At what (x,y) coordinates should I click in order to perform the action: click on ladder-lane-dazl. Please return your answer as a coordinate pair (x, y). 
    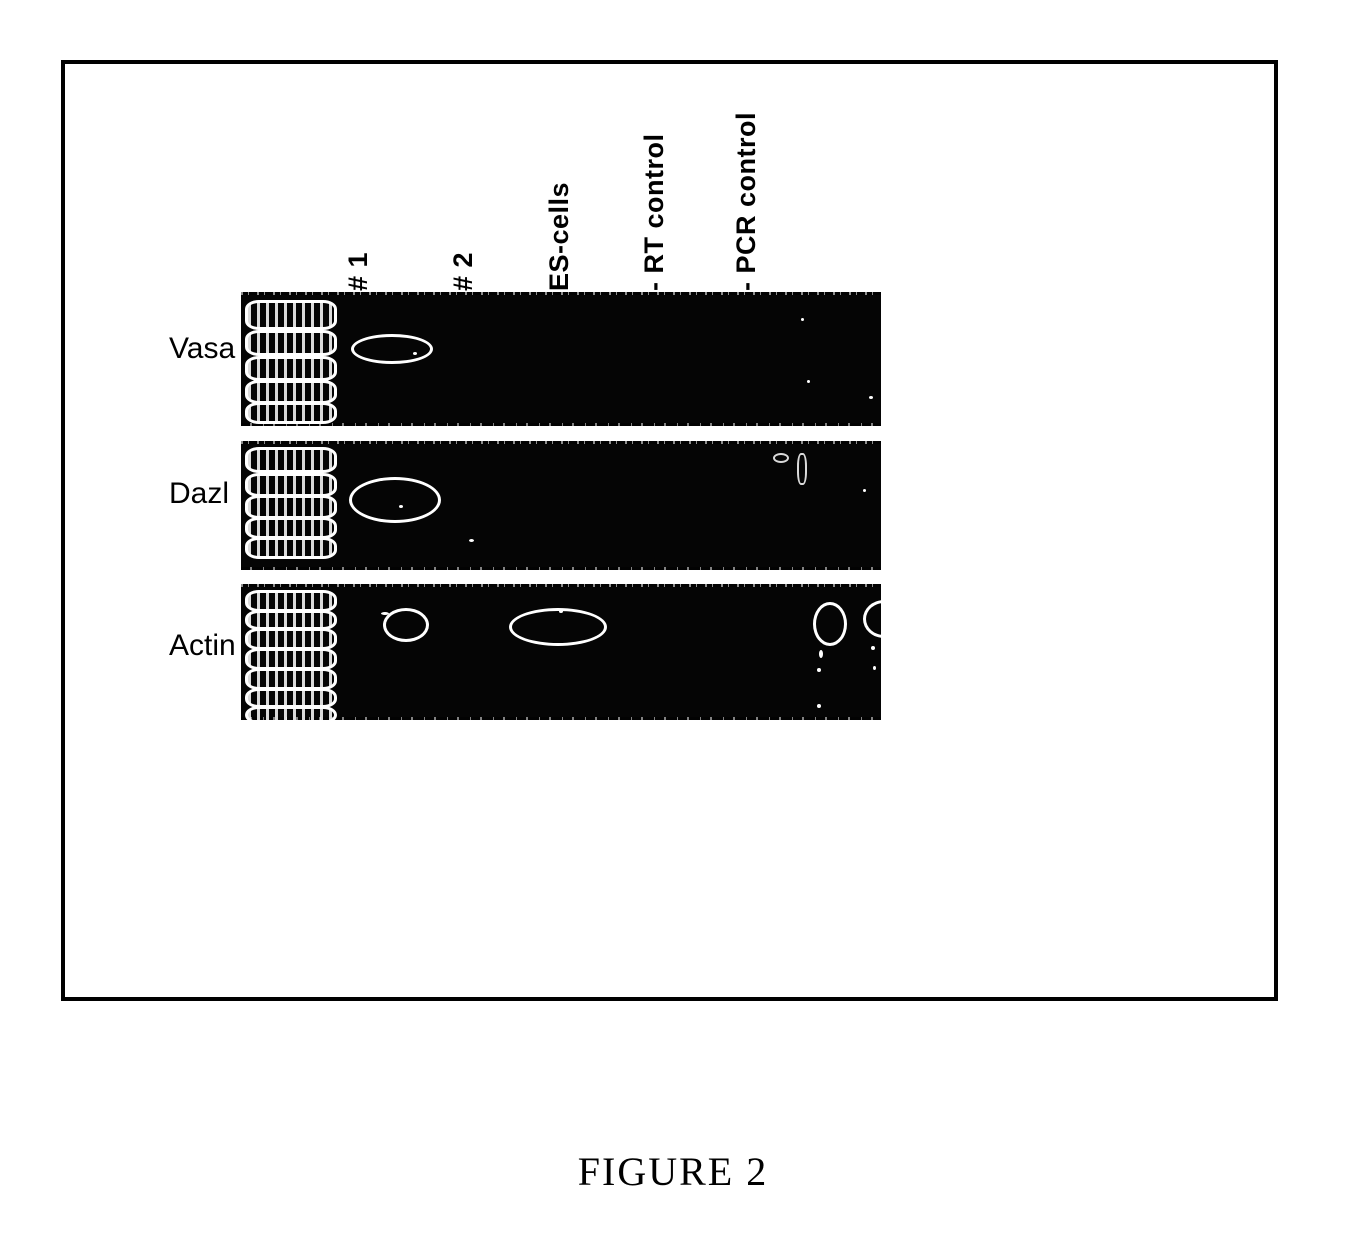
    Looking at the image, I should click on (291, 505).